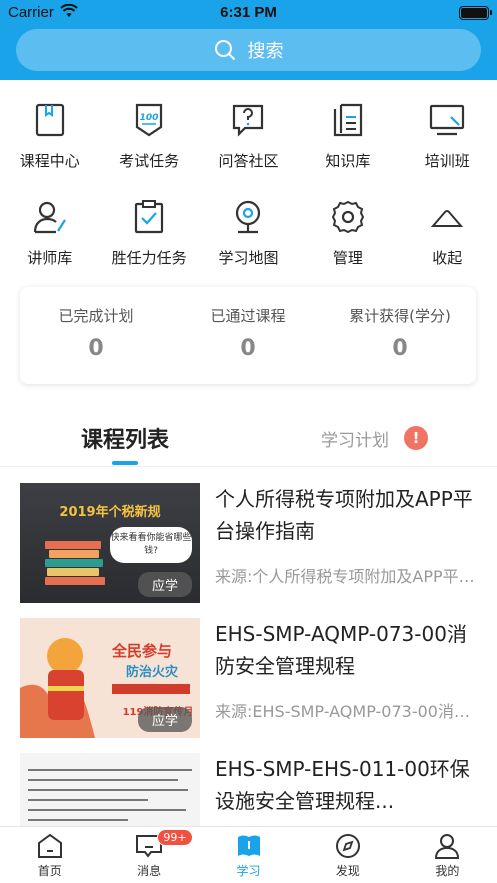 The height and width of the screenshot is (883, 497). I want to click on gear-icon, so click(348, 217).